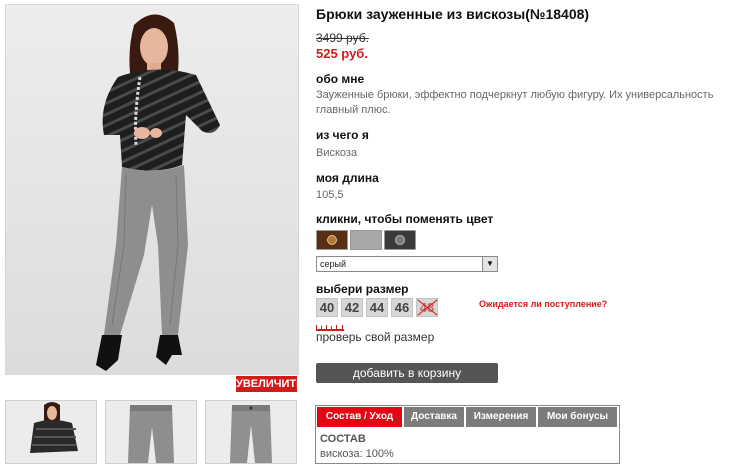 Image resolution: width=740 pixels, height=464 pixels. I want to click on size-option-44: 44, so click(377, 307).